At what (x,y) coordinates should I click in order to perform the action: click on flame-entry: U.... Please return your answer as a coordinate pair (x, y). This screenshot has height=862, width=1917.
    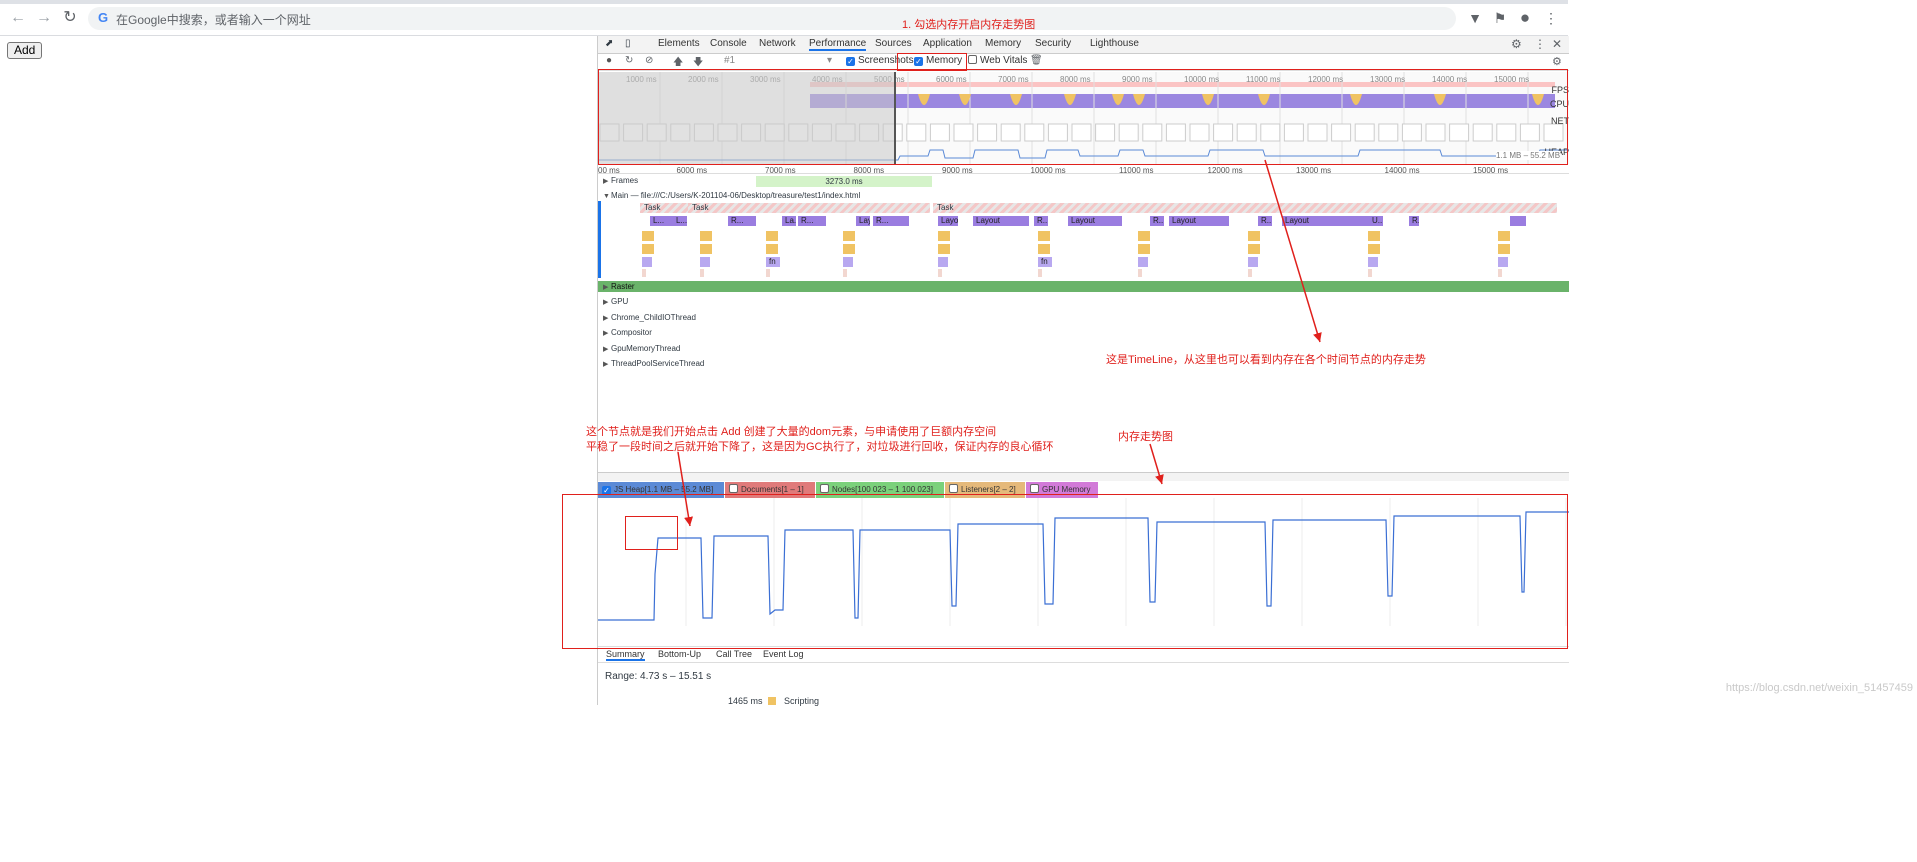
    Looking at the image, I should click on (1376, 221).